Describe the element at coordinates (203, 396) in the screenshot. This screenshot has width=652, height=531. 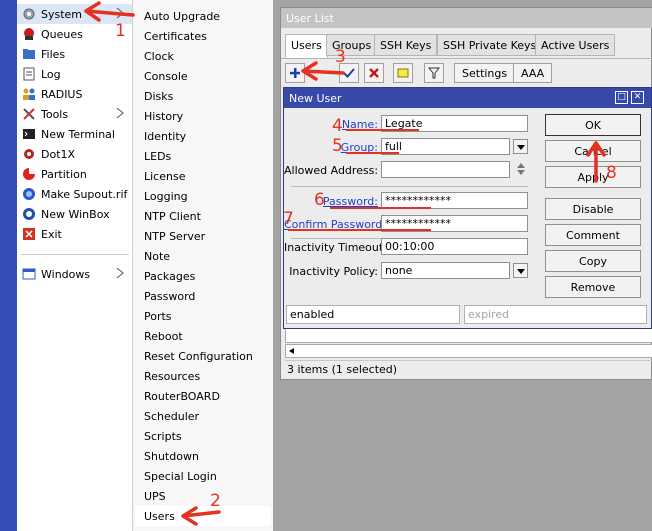
I see `submenu-item-routerboard: RouterBOARD` at that location.